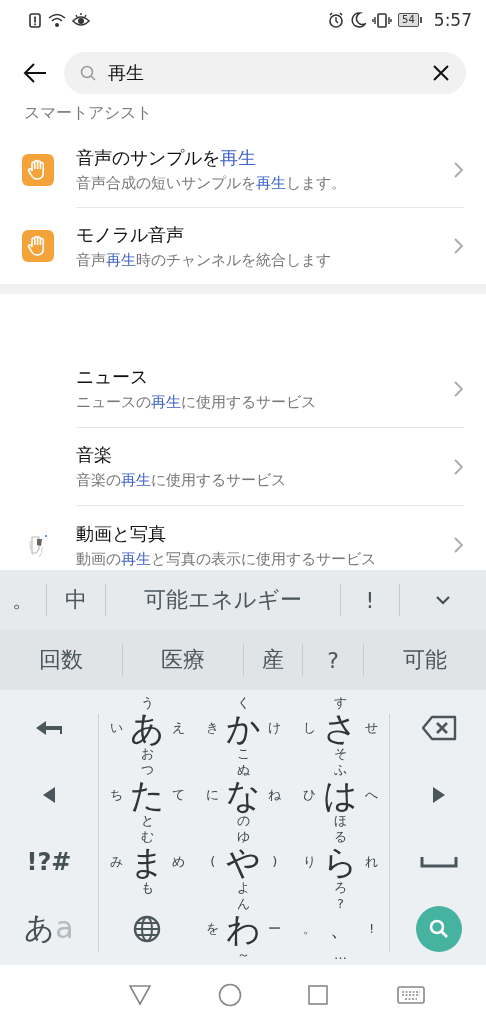 The height and width of the screenshot is (1024, 486). Describe the element at coordinates (318, 994) in the screenshot. I see `recents-square-icon` at that location.